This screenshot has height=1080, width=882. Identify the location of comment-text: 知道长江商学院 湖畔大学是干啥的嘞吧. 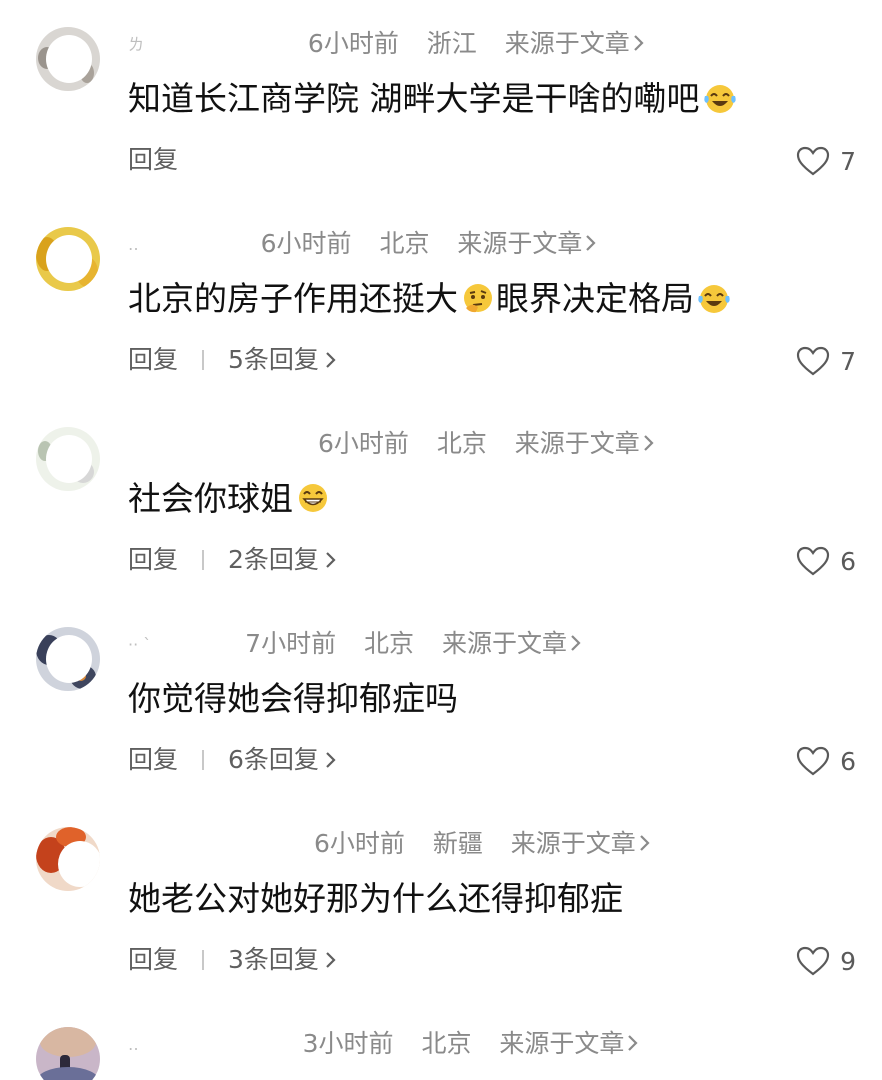
(433, 99).